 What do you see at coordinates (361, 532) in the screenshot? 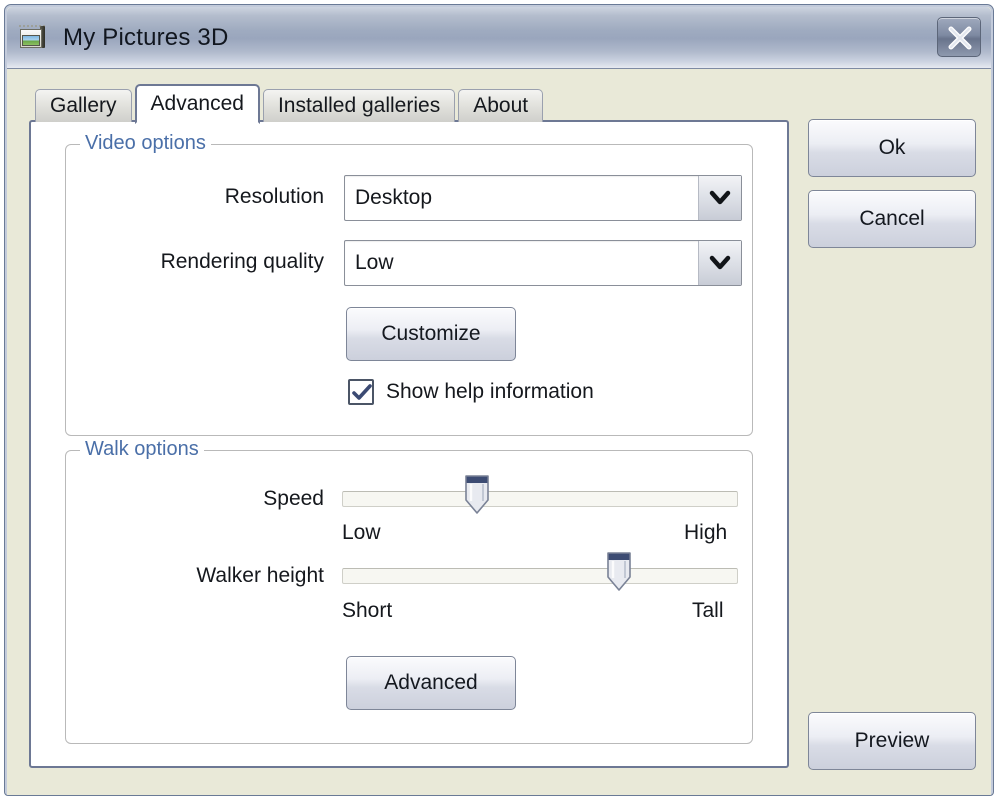
I see `speed-min-label: Low` at bounding box center [361, 532].